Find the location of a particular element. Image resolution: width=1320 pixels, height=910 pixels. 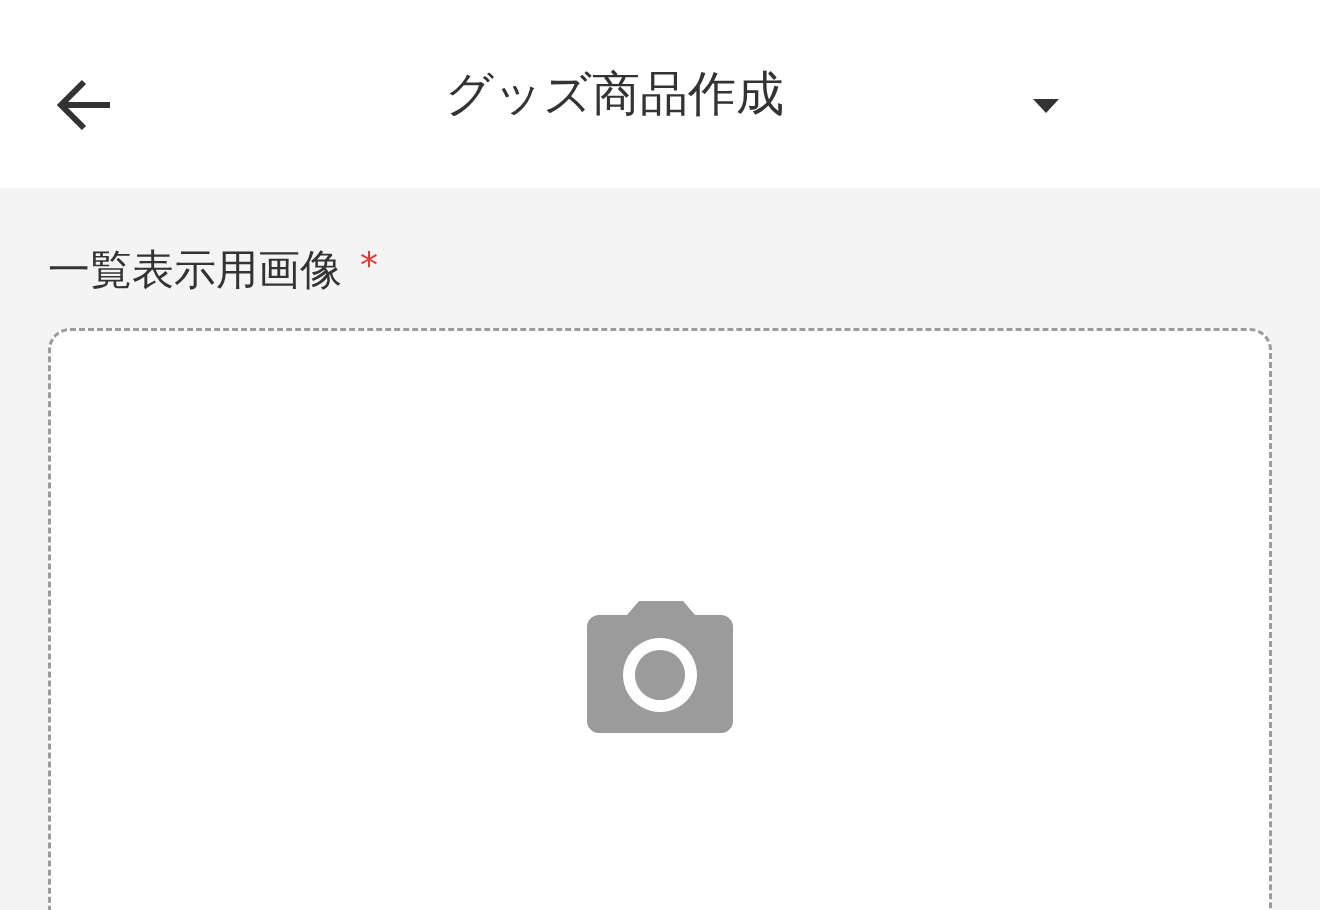

field-label: 一覧表示用画像 is located at coordinates (195, 270).